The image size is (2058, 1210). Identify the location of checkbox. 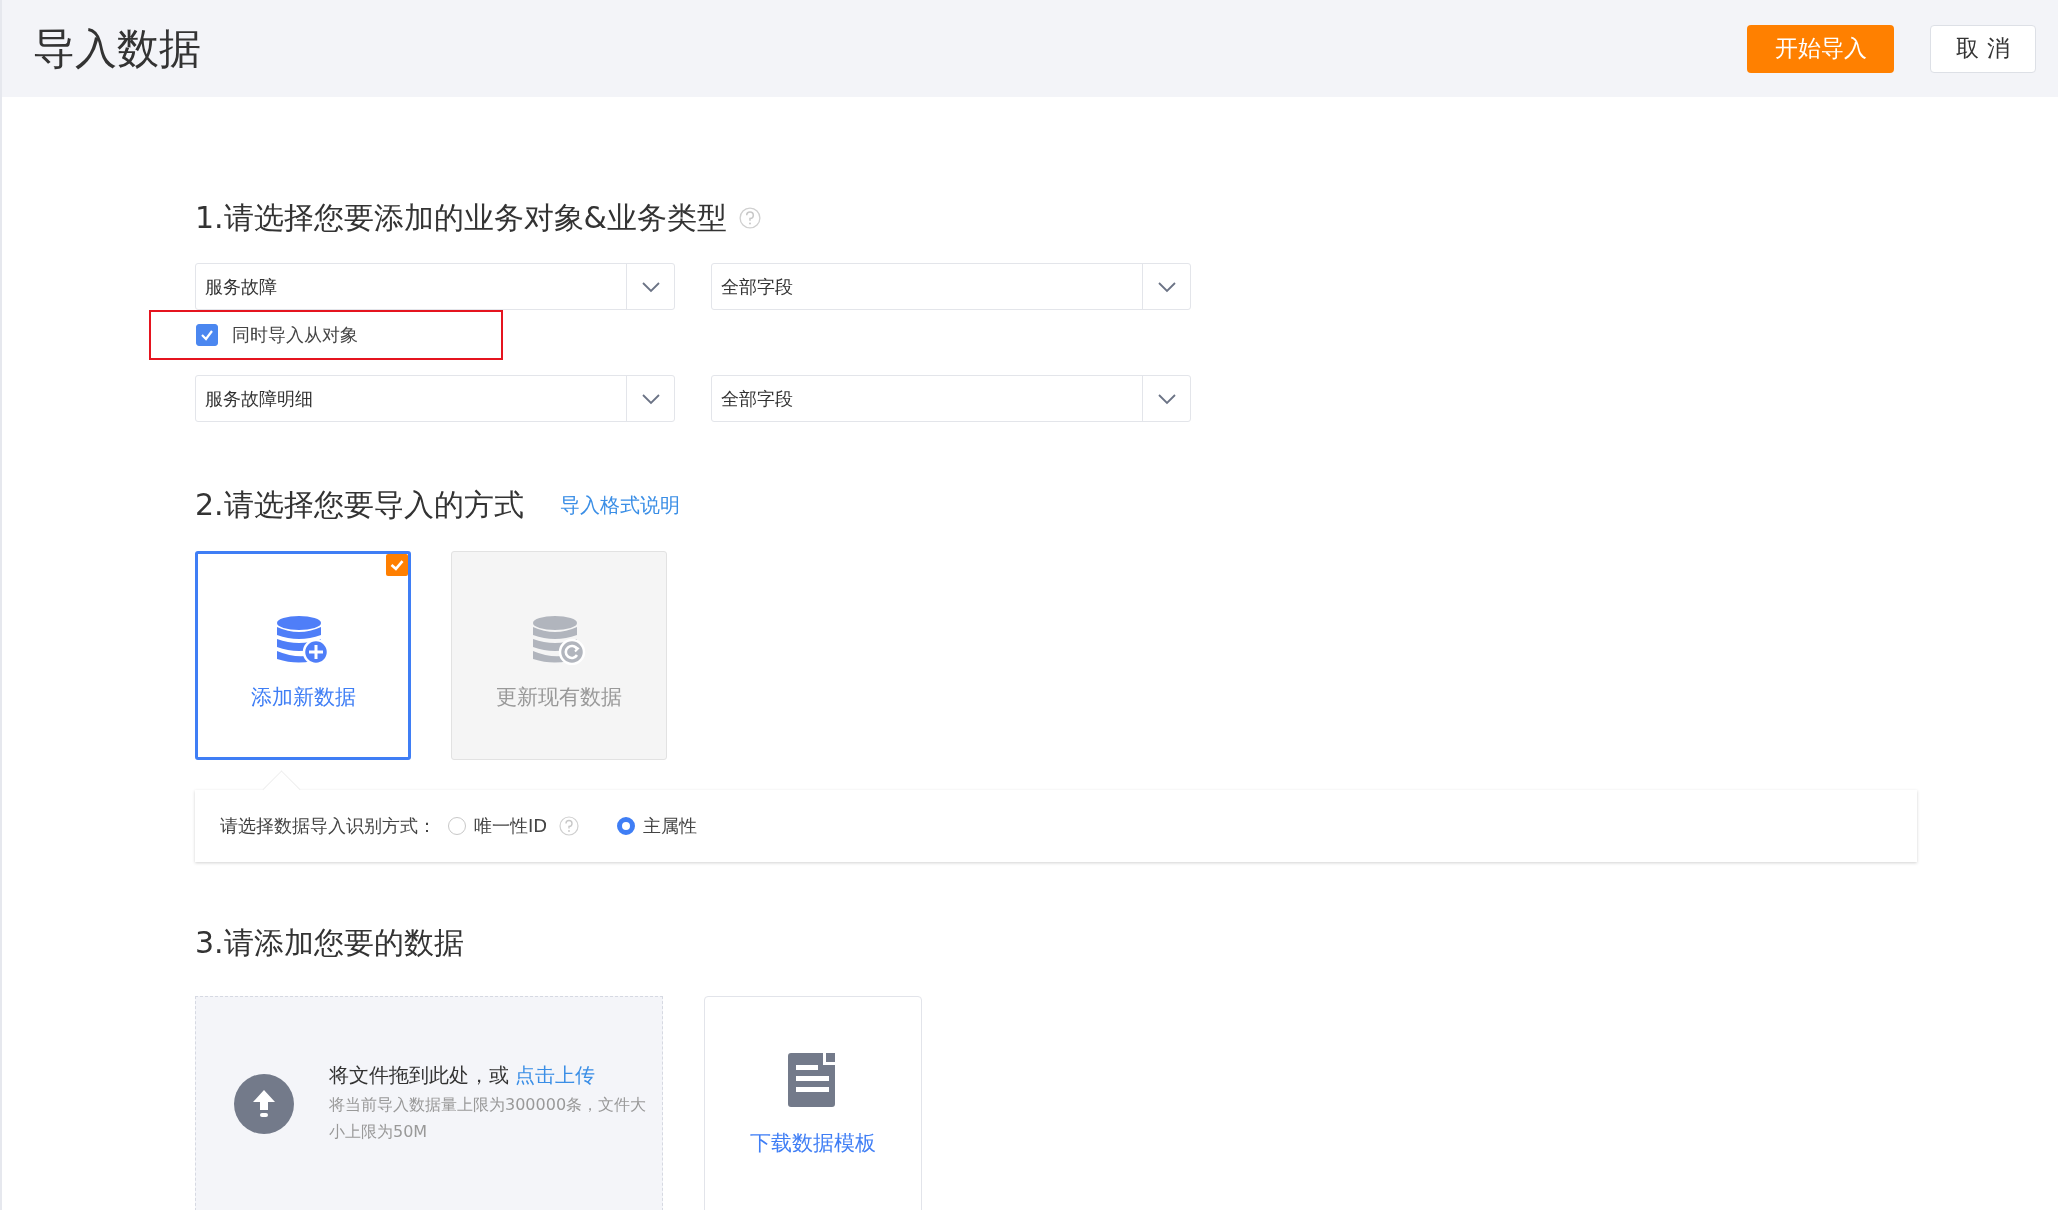
(207, 335).